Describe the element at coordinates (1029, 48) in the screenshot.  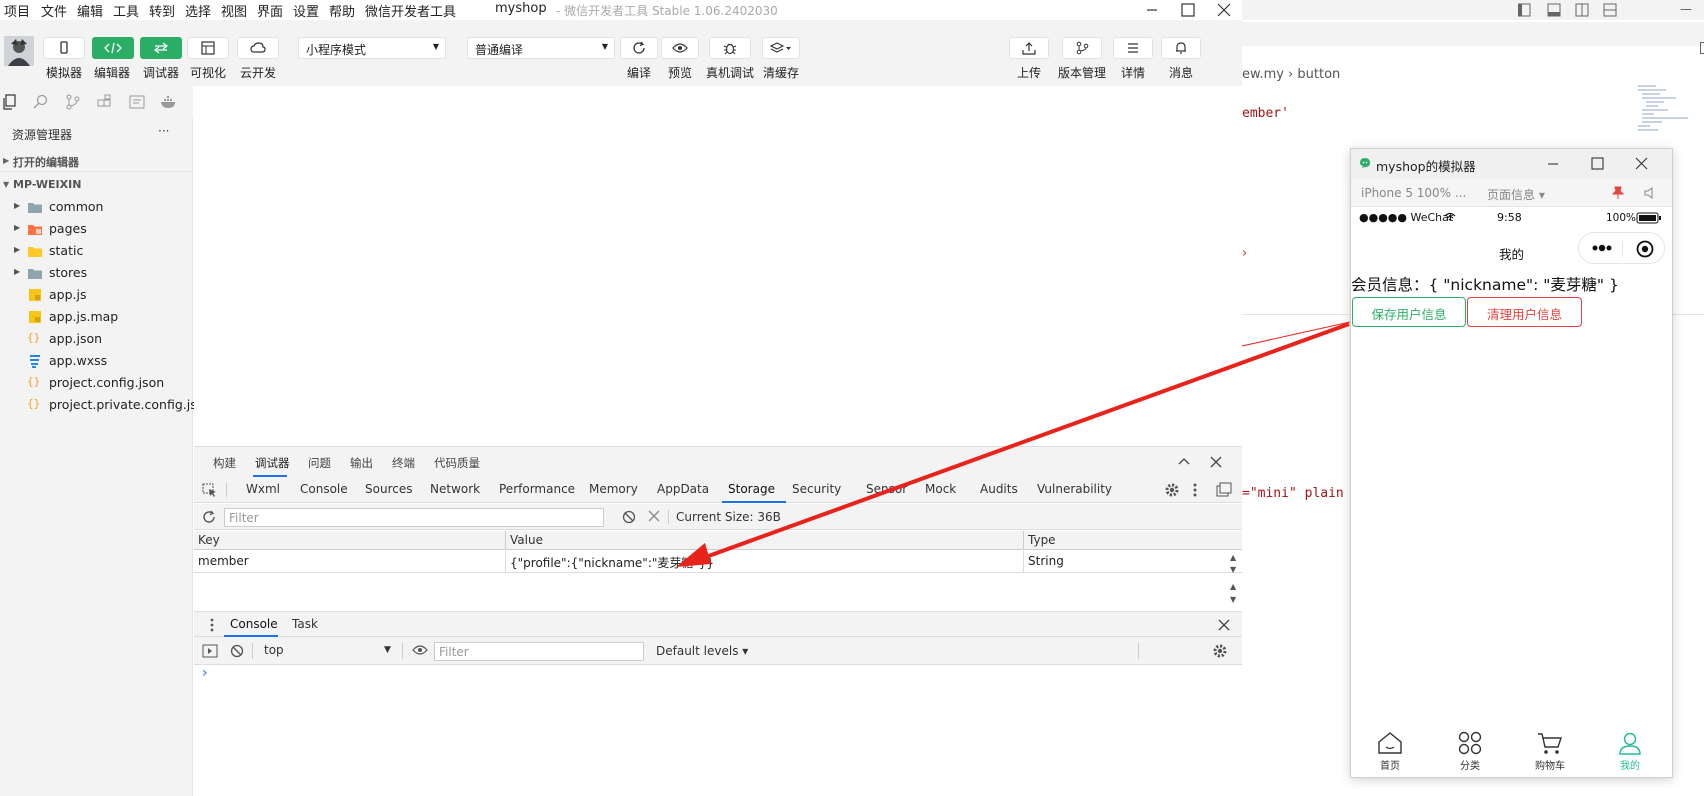
I see `upload-button` at that location.